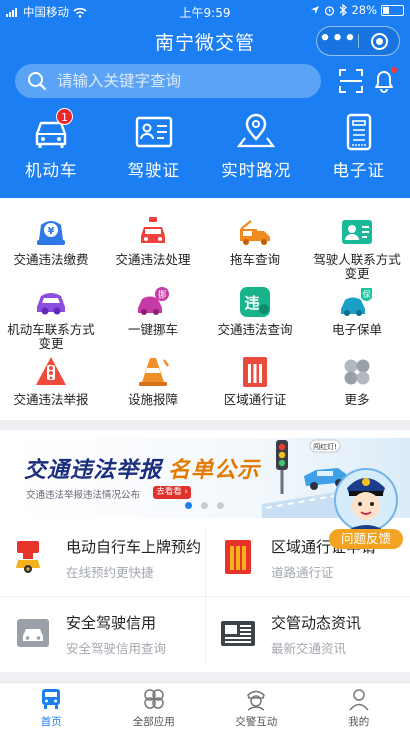 This screenshot has height=733, width=410. I want to click on nav-vehicle-label: 机动车, so click(51, 170).